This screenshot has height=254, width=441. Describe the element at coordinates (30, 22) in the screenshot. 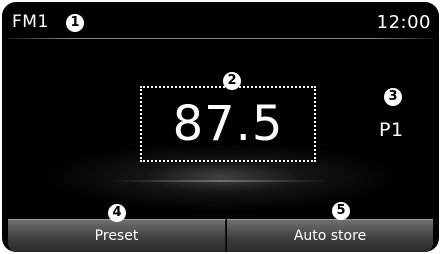

I see `band-label: FM1` at that location.